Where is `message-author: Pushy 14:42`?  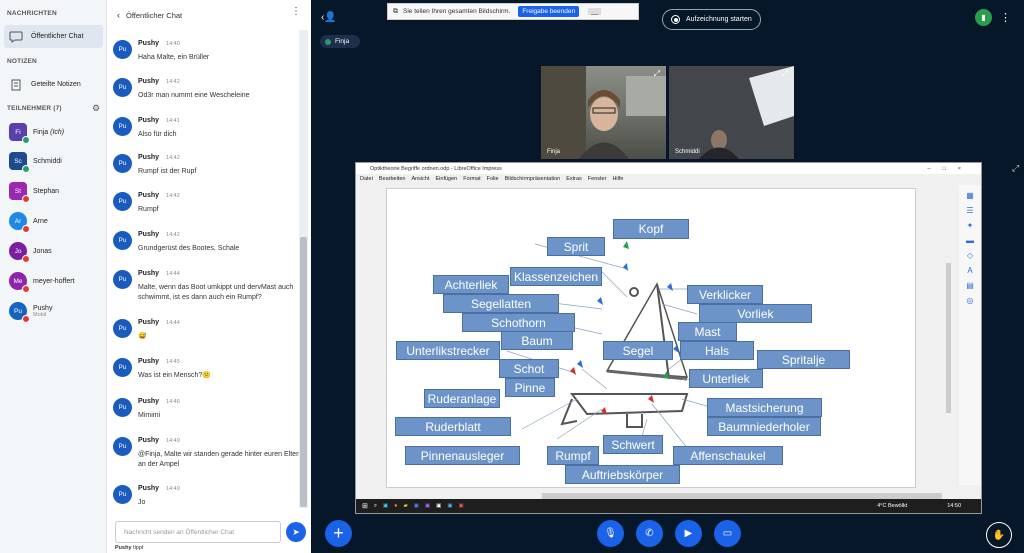
message-author: Pushy 14:42 is located at coordinates (159, 234).